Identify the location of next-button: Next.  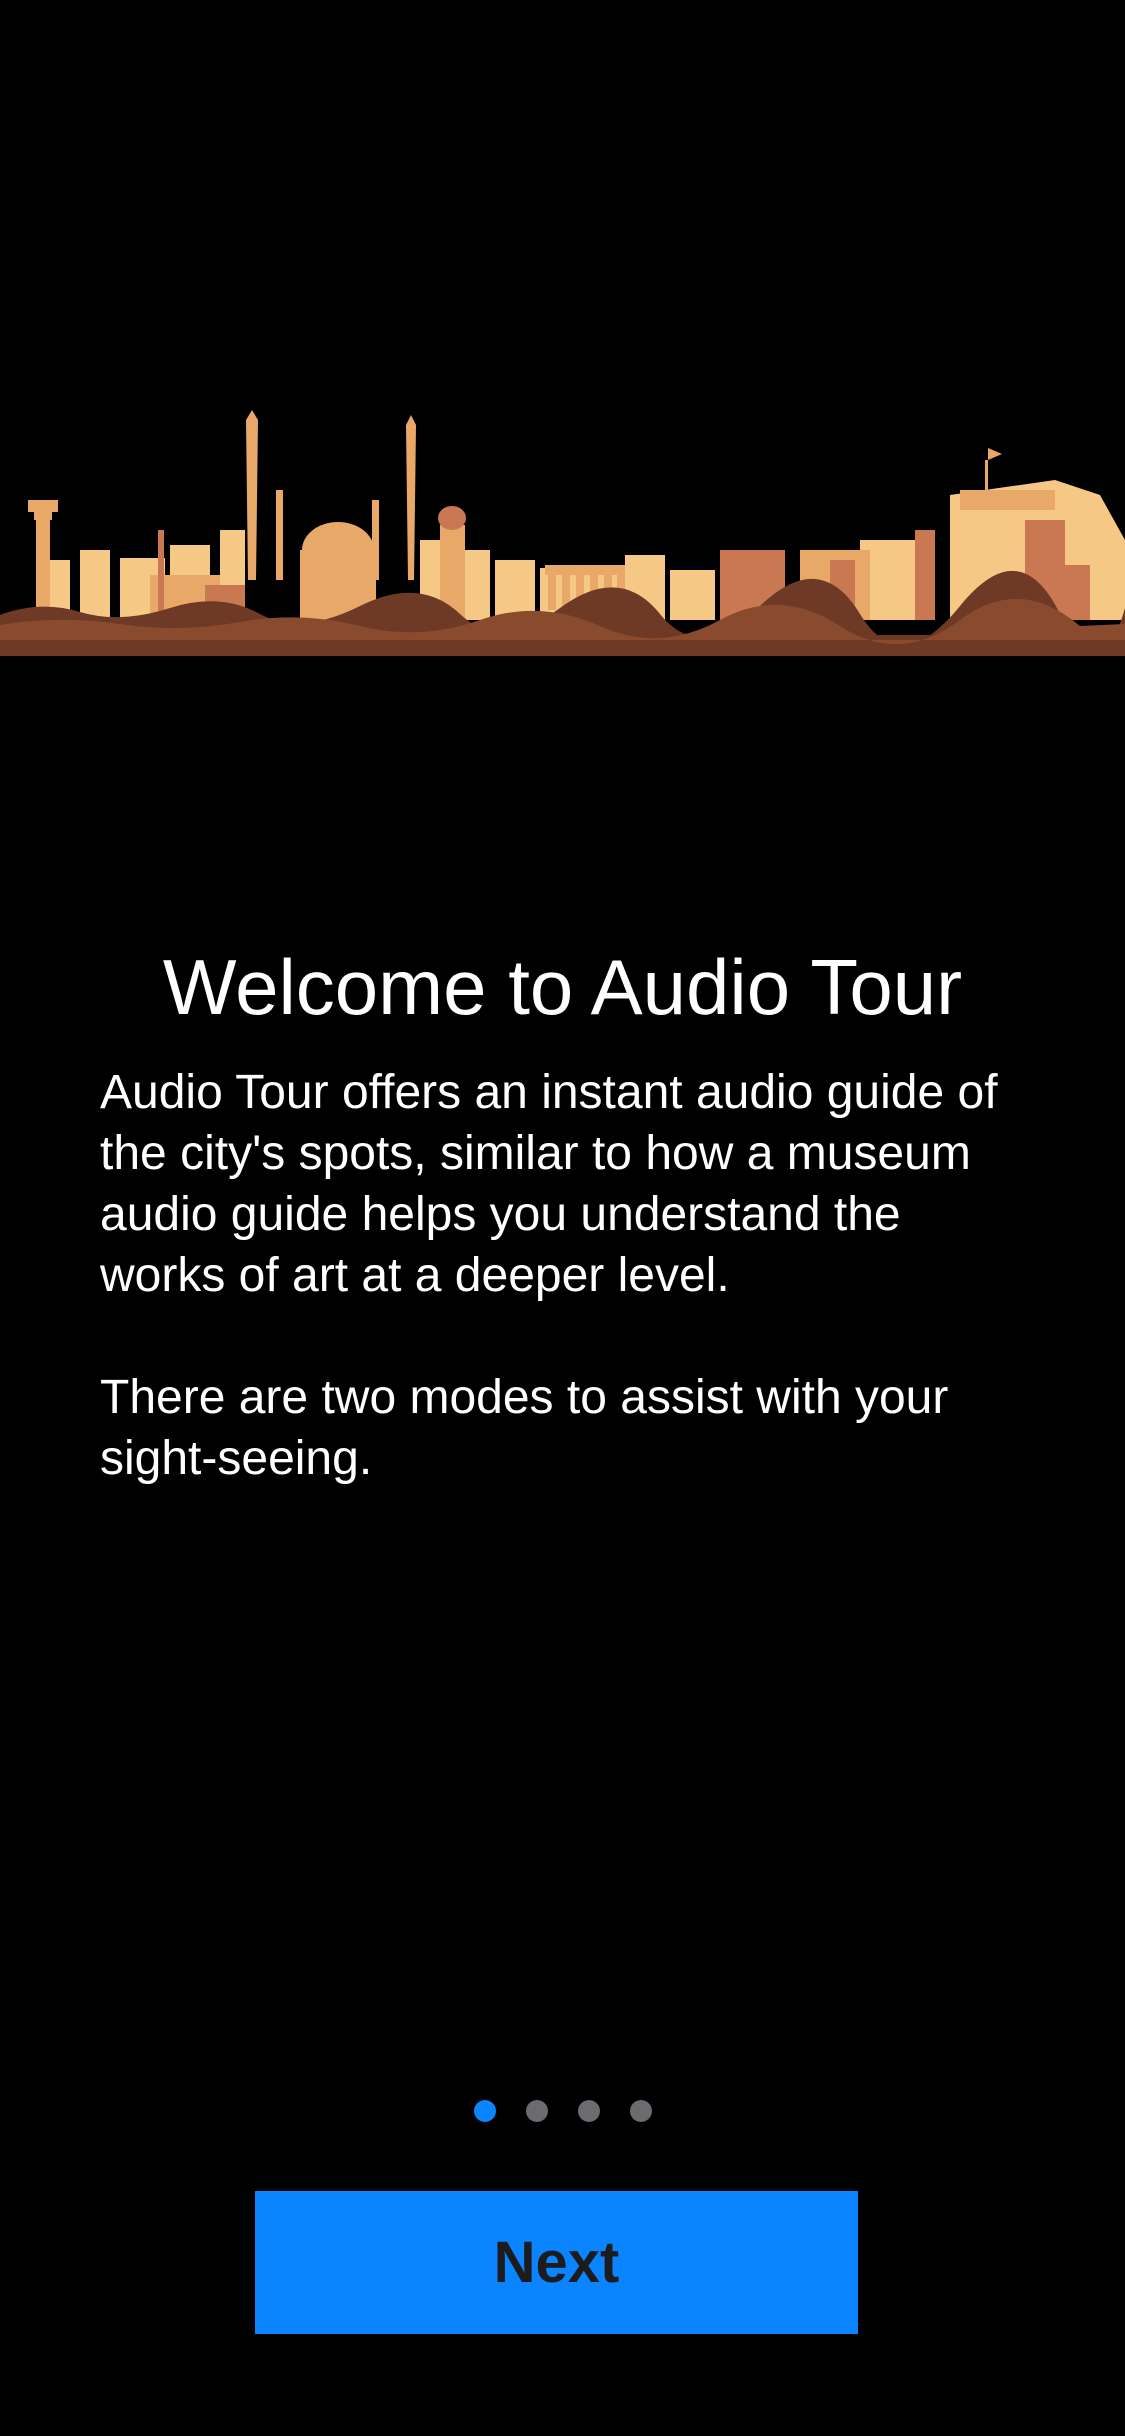
(556, 2262).